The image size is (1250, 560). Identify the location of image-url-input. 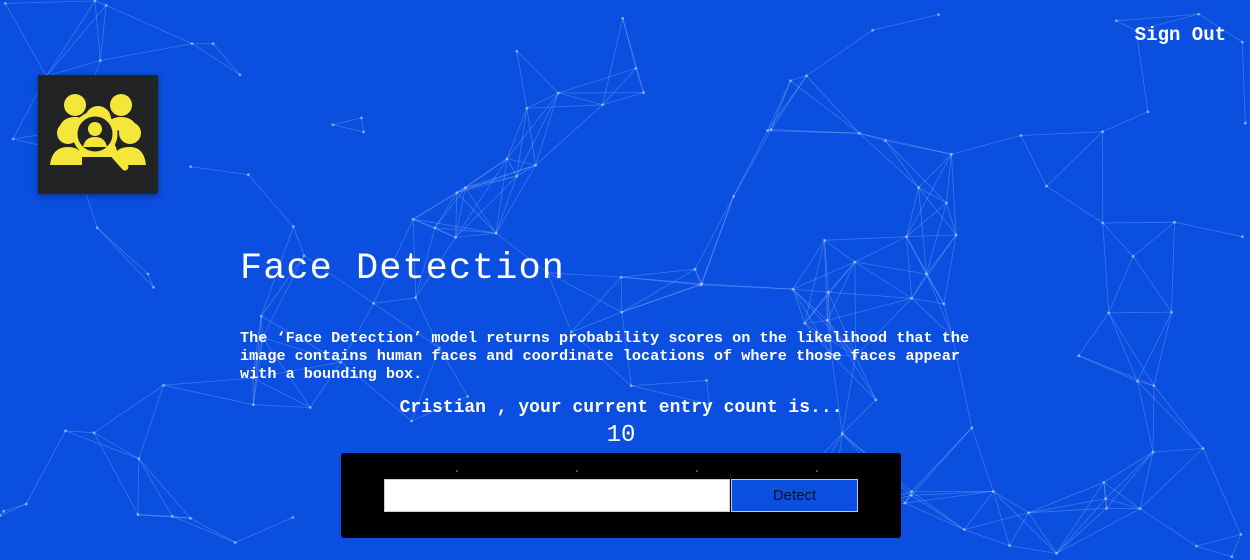
(557, 495).